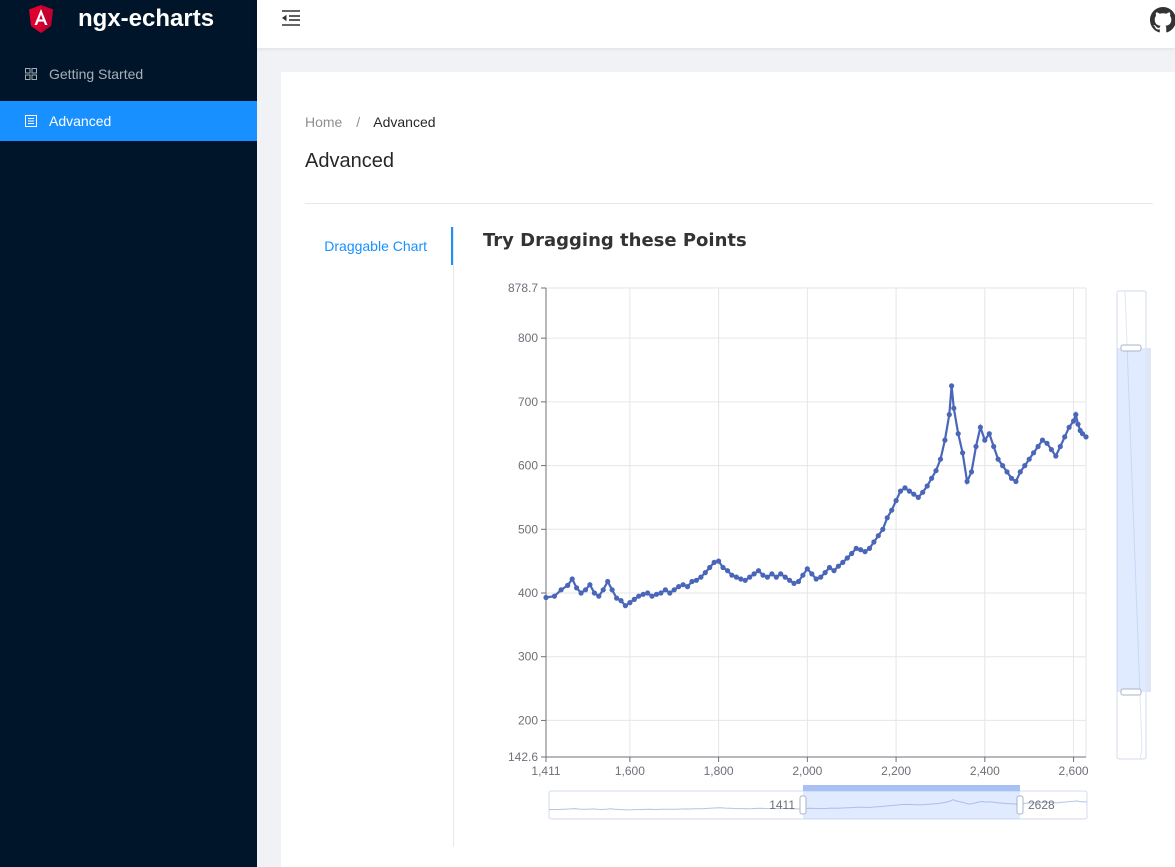 This screenshot has height=867, width=1175. What do you see at coordinates (803, 805) in the screenshot?
I see `x-datazoom-handle-left` at bounding box center [803, 805].